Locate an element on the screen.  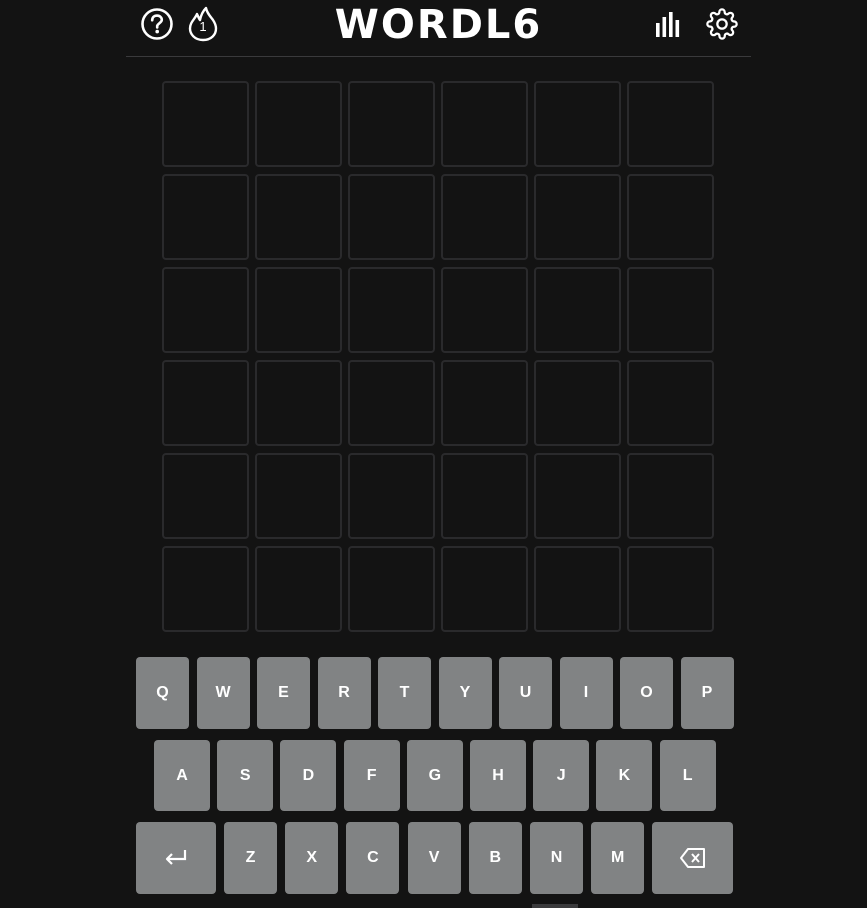
key-z: Z is located at coordinates (250, 858).